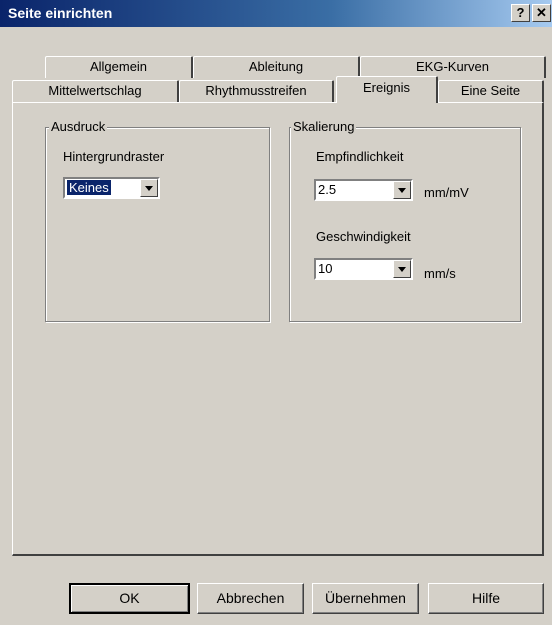  I want to click on tab-ableitung: Ableitung, so click(276, 67).